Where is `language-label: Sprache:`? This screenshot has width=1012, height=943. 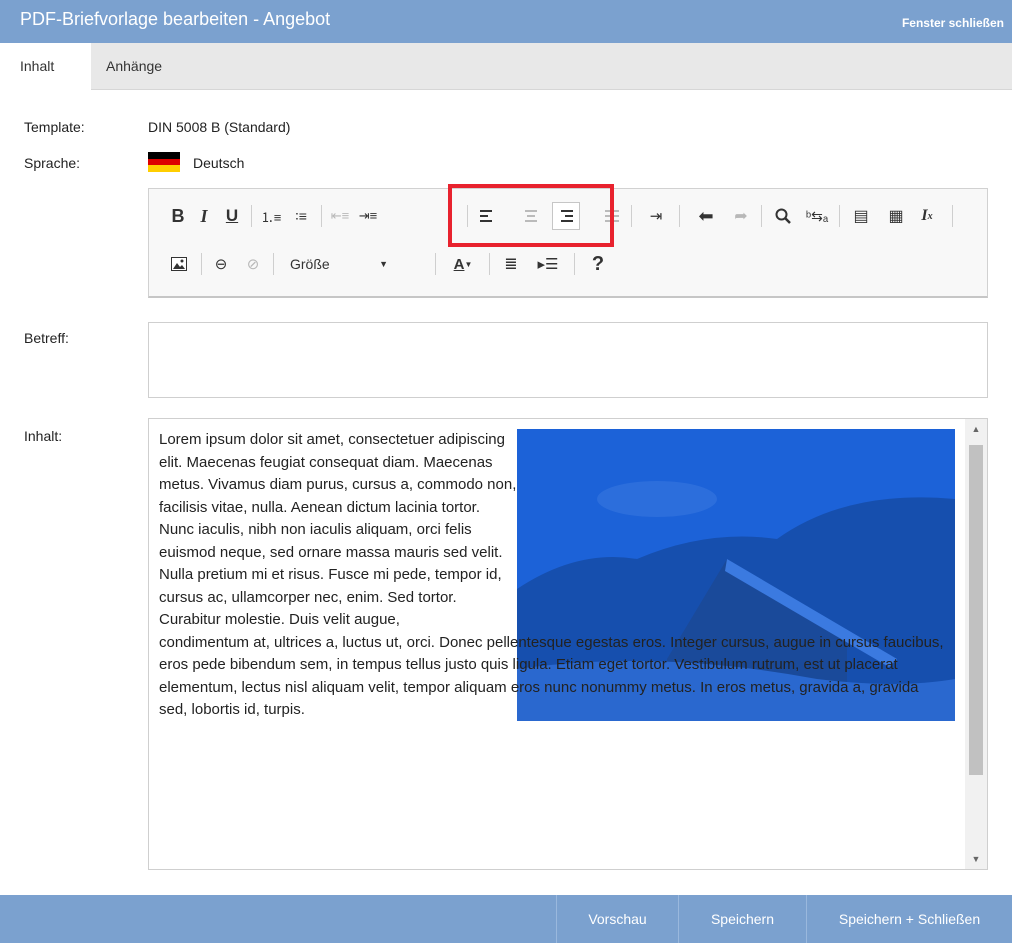 language-label: Sprache: is located at coordinates (52, 163).